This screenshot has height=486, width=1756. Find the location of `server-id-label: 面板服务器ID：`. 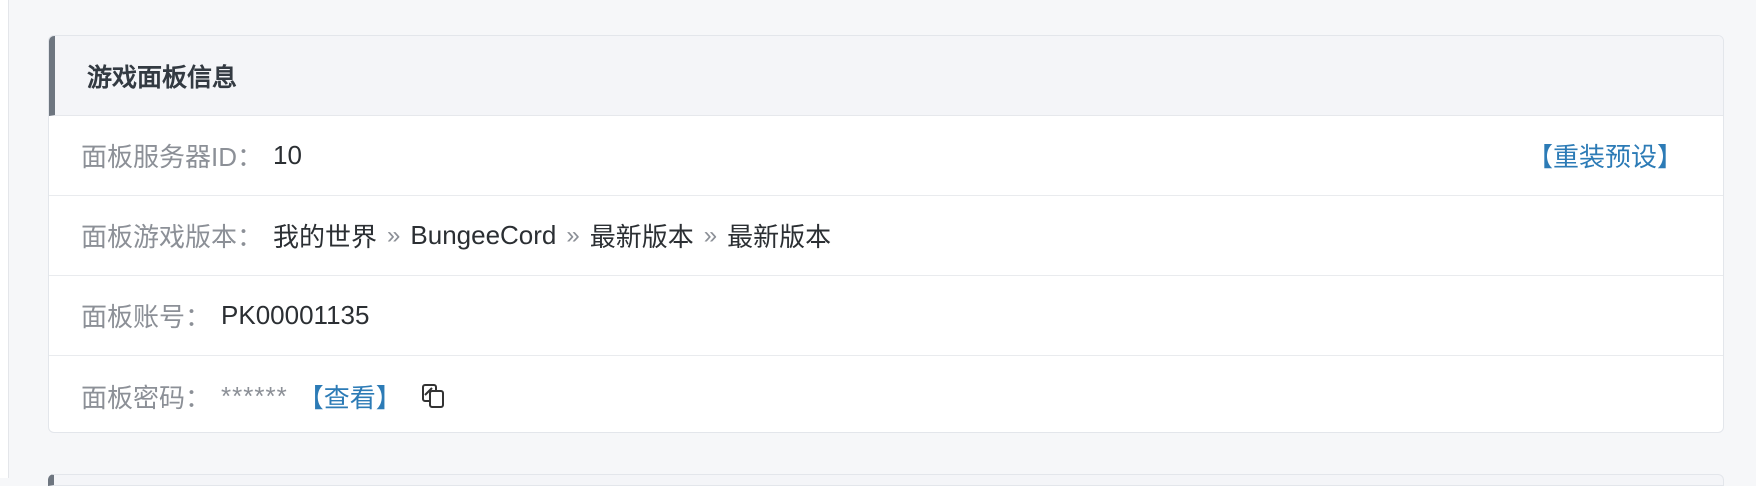

server-id-label: 面板服务器ID： is located at coordinates (172, 157).